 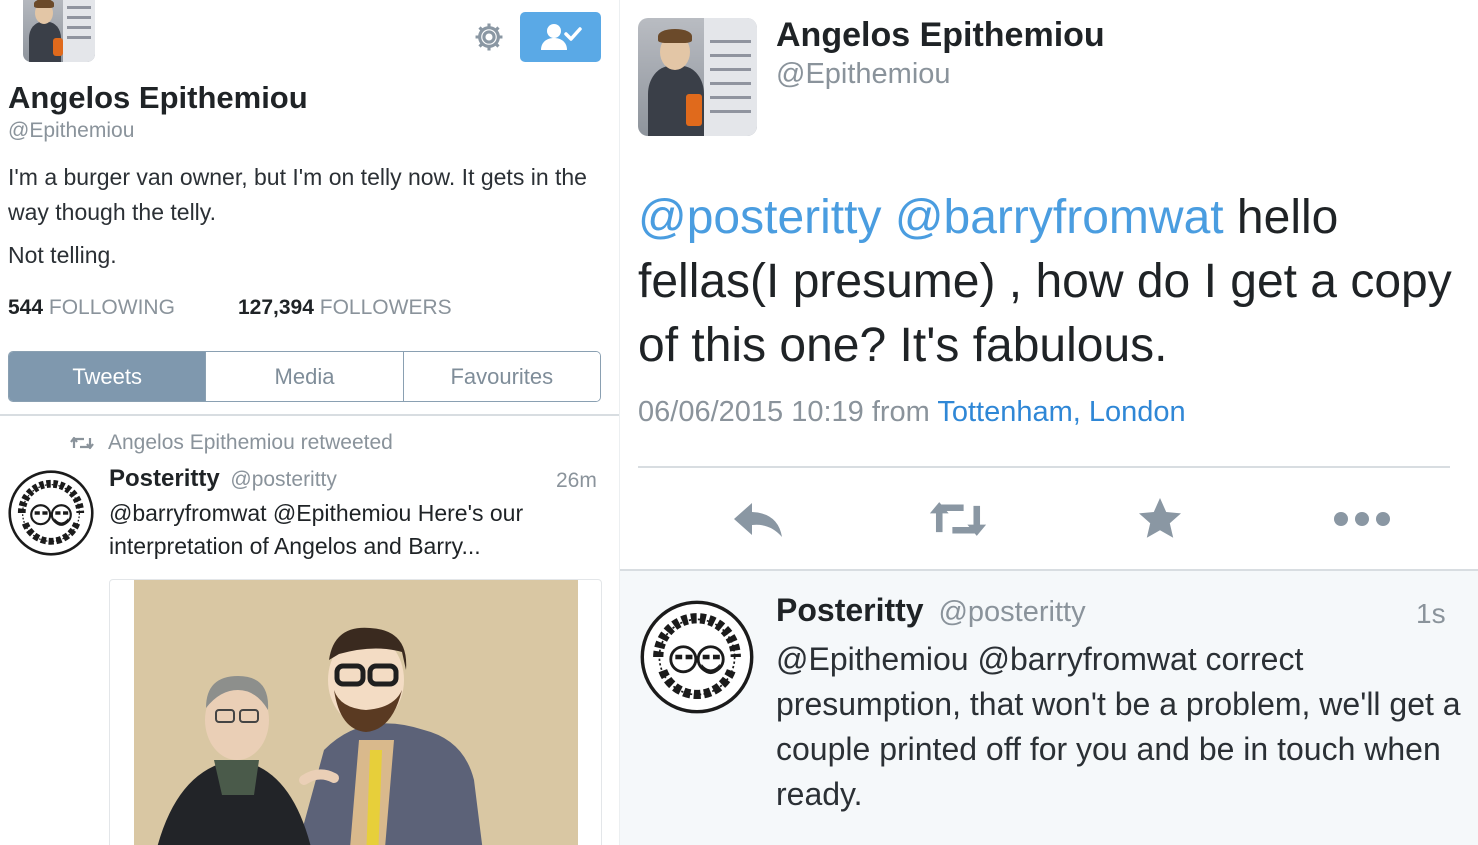 What do you see at coordinates (1362, 519) in the screenshot?
I see `more-dots-icon` at bounding box center [1362, 519].